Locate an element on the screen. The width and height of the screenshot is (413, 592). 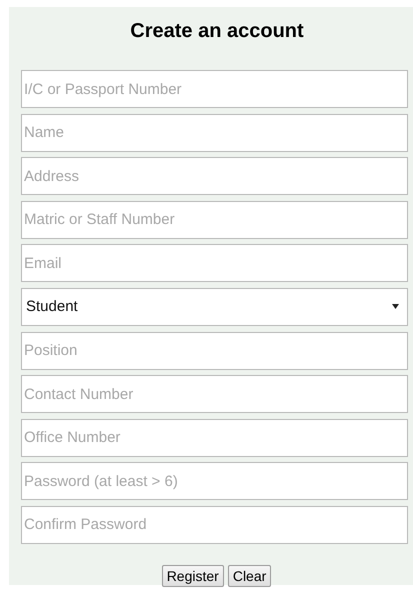
input-field: Position is located at coordinates (214, 351).